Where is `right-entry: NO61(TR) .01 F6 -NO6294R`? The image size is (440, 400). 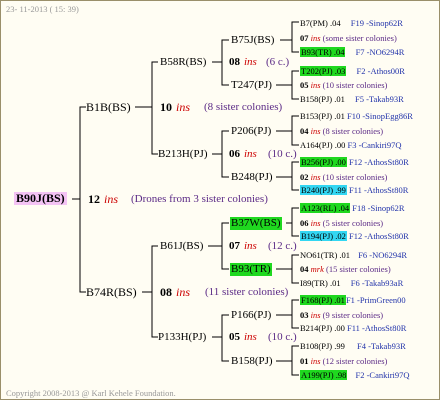 right-entry: NO61(TR) .01 F6 -NO6294R is located at coordinates (353, 255).